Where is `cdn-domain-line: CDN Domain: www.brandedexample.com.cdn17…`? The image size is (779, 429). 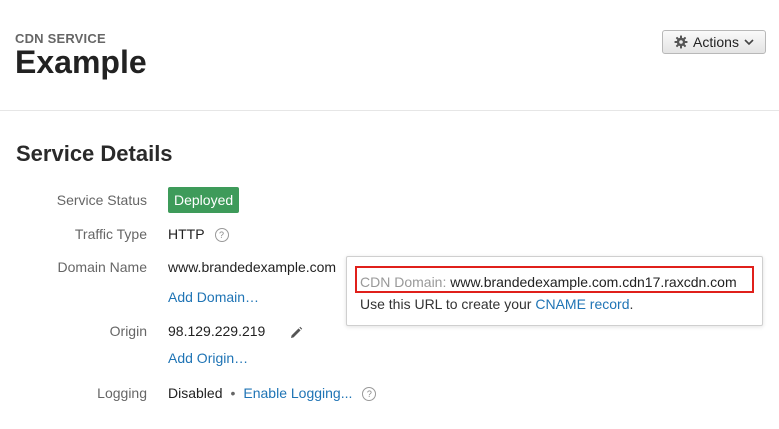 cdn-domain-line: CDN Domain: www.brandedexample.com.cdn17… is located at coordinates (548, 282).